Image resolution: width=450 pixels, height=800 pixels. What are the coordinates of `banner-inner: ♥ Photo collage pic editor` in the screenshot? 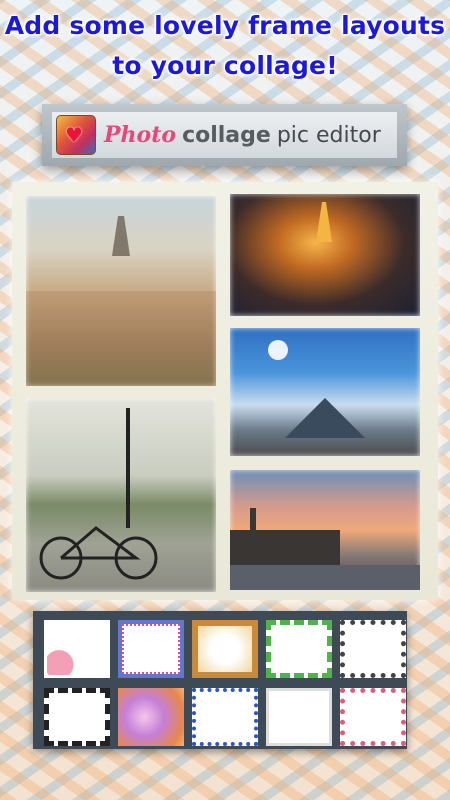 It's located at (224, 135).